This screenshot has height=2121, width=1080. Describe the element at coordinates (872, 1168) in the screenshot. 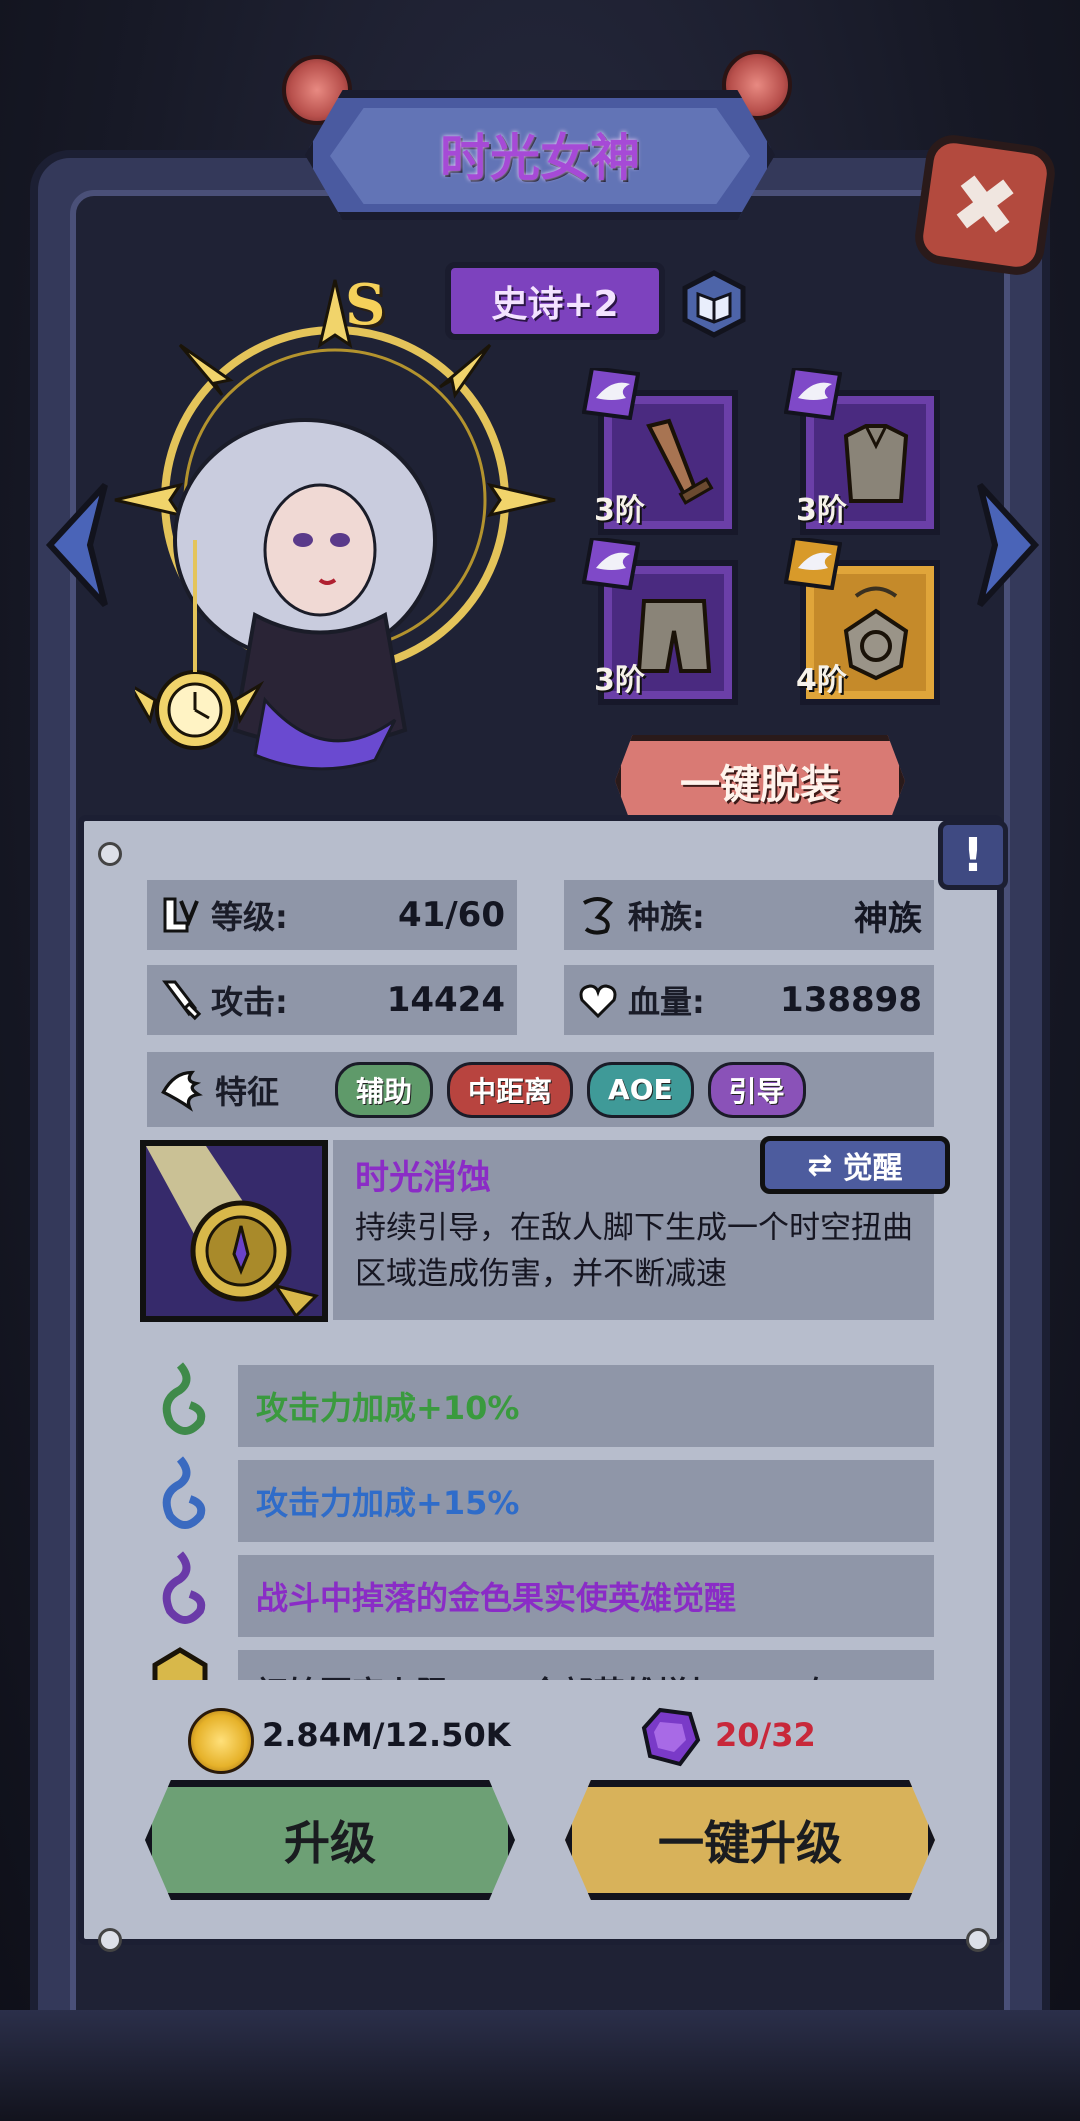

I see `awaken-label: 觉醒` at that location.